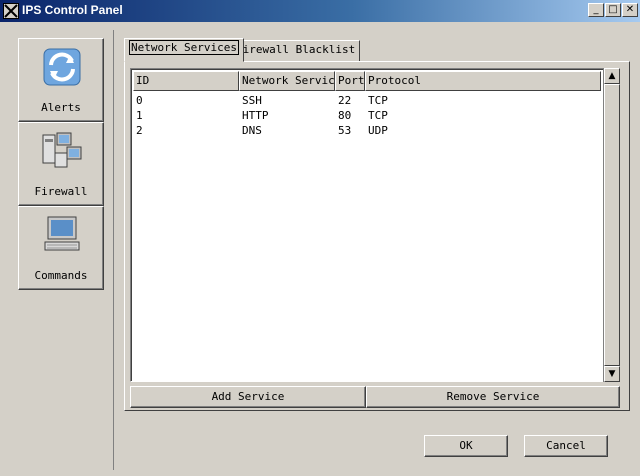  What do you see at coordinates (345, 115) in the screenshot?
I see `cell-port: 80` at bounding box center [345, 115].